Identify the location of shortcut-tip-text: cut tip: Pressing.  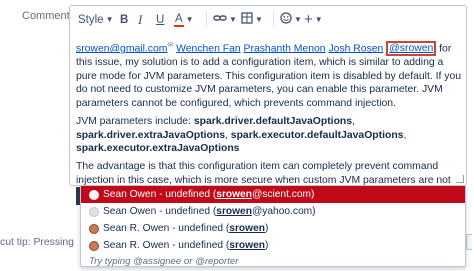
(37, 242).